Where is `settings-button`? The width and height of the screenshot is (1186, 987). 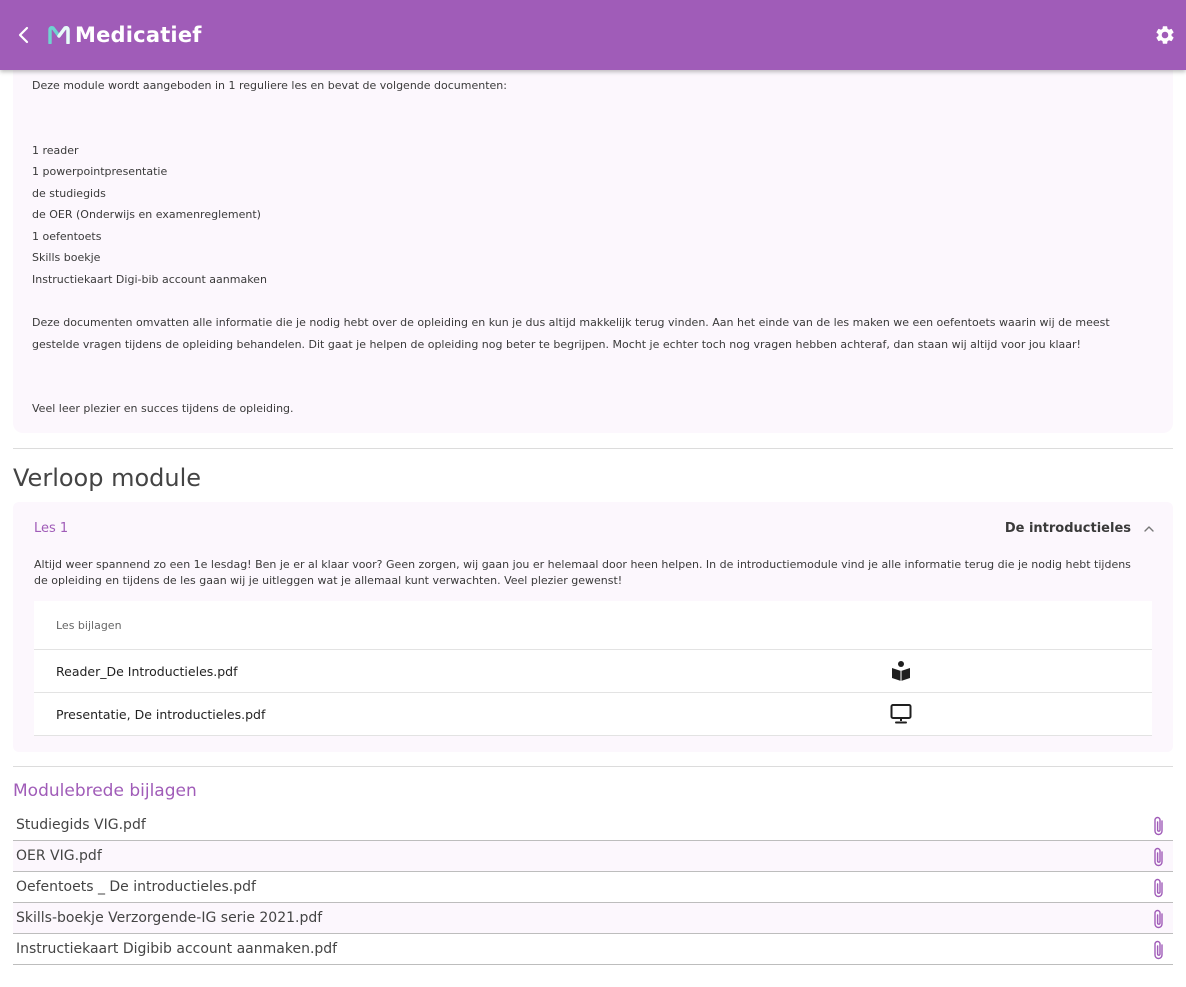 settings-button is located at coordinates (1165, 35).